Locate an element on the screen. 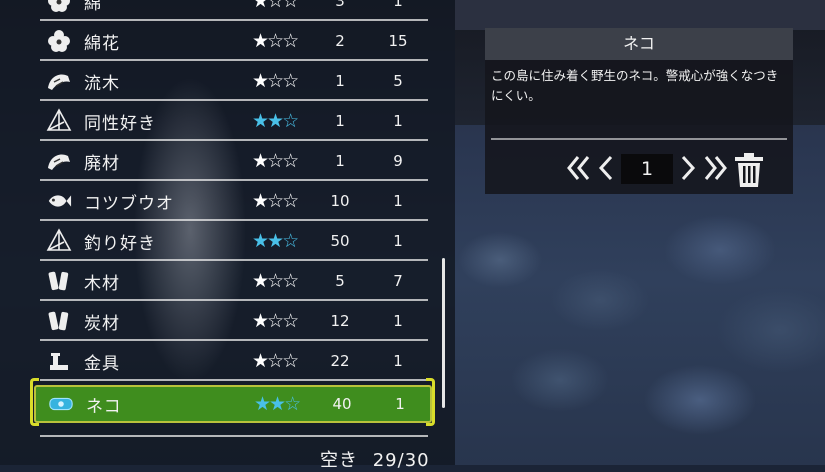  item-count: 7 is located at coordinates (398, 281).